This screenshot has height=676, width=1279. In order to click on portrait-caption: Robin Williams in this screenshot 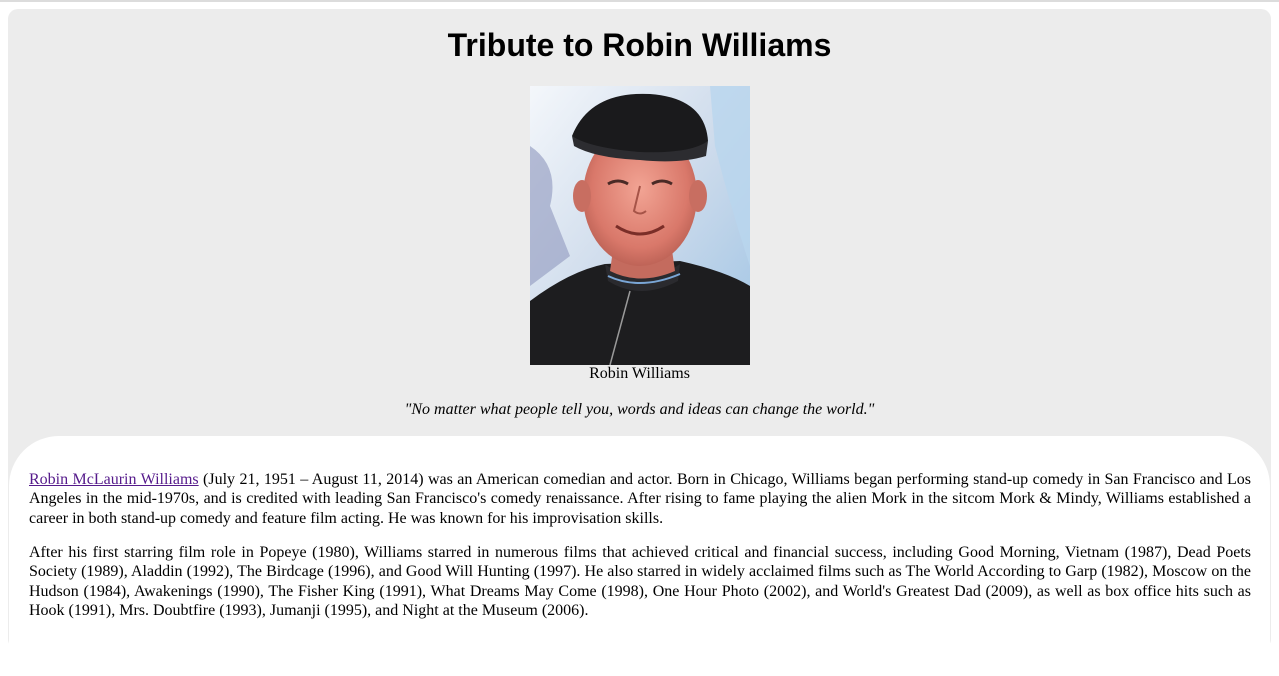, I will do `click(639, 373)`.